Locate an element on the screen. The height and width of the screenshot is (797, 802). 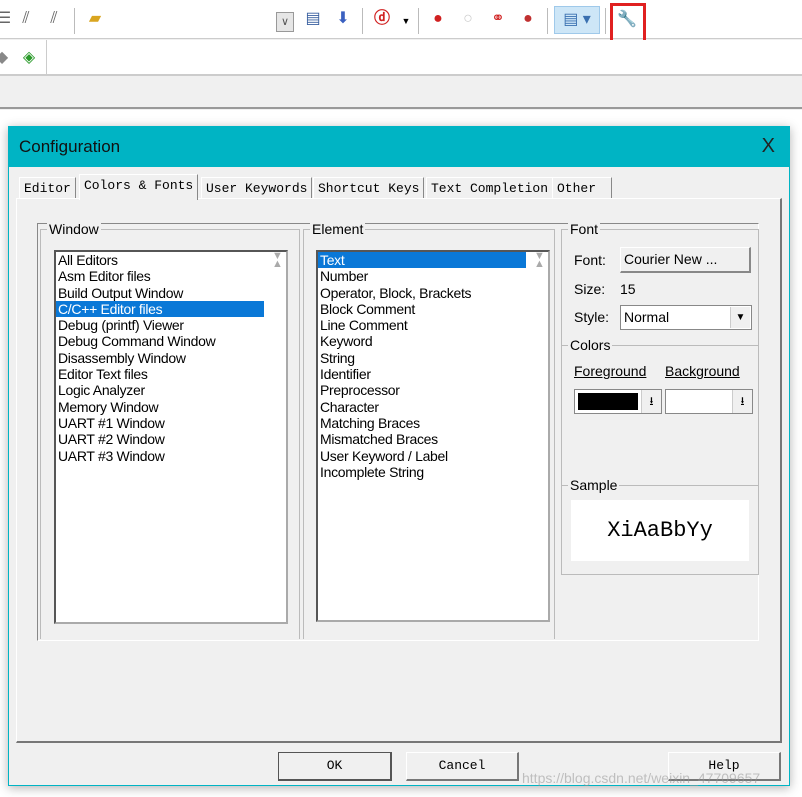
list-item: Character is located at coordinates (422, 407).